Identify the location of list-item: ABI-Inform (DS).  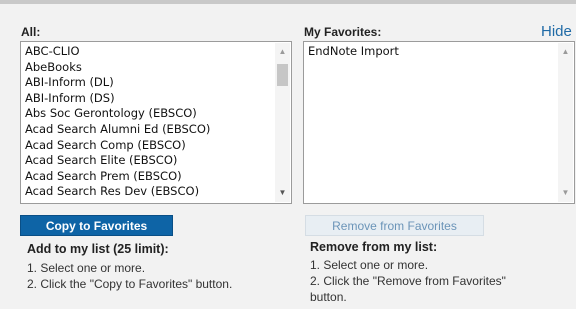
(148, 99).